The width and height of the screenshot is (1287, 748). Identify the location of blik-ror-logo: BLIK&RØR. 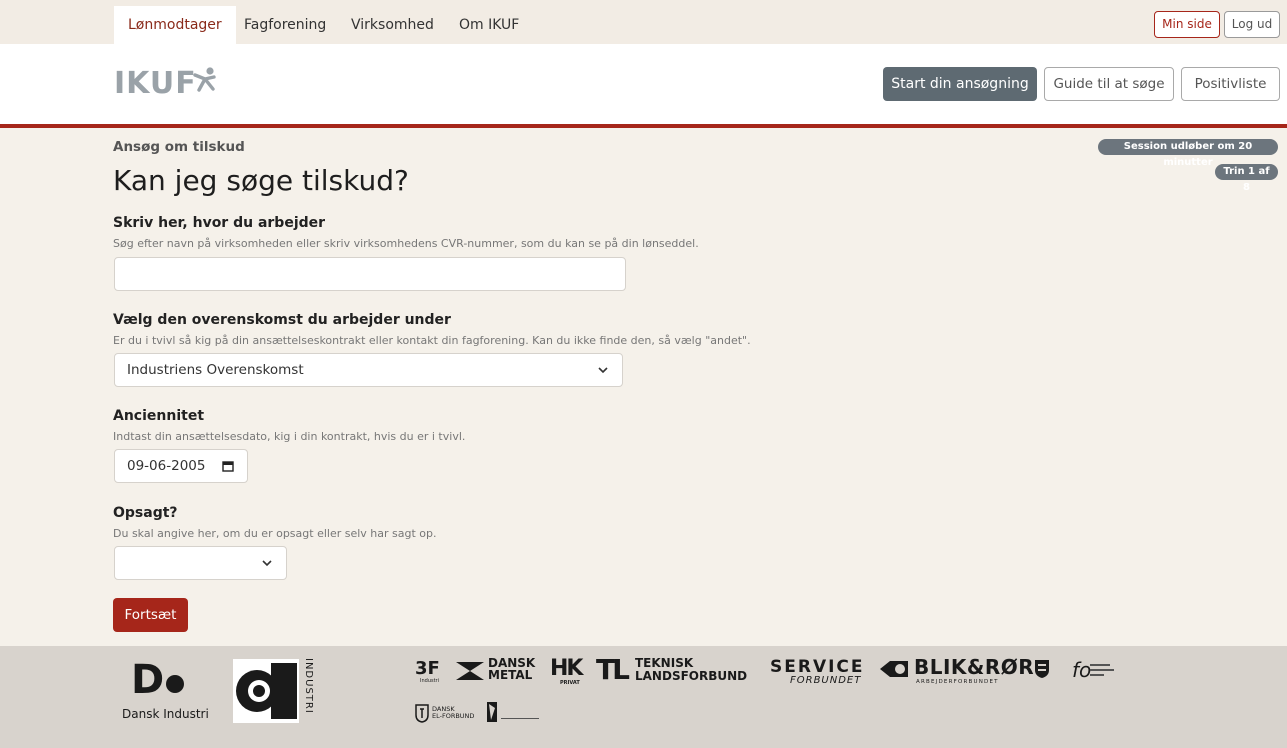
(974, 667).